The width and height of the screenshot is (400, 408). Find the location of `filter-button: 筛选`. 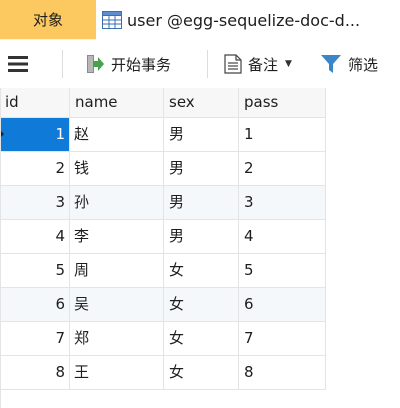

filter-button: 筛选 is located at coordinates (349, 64).